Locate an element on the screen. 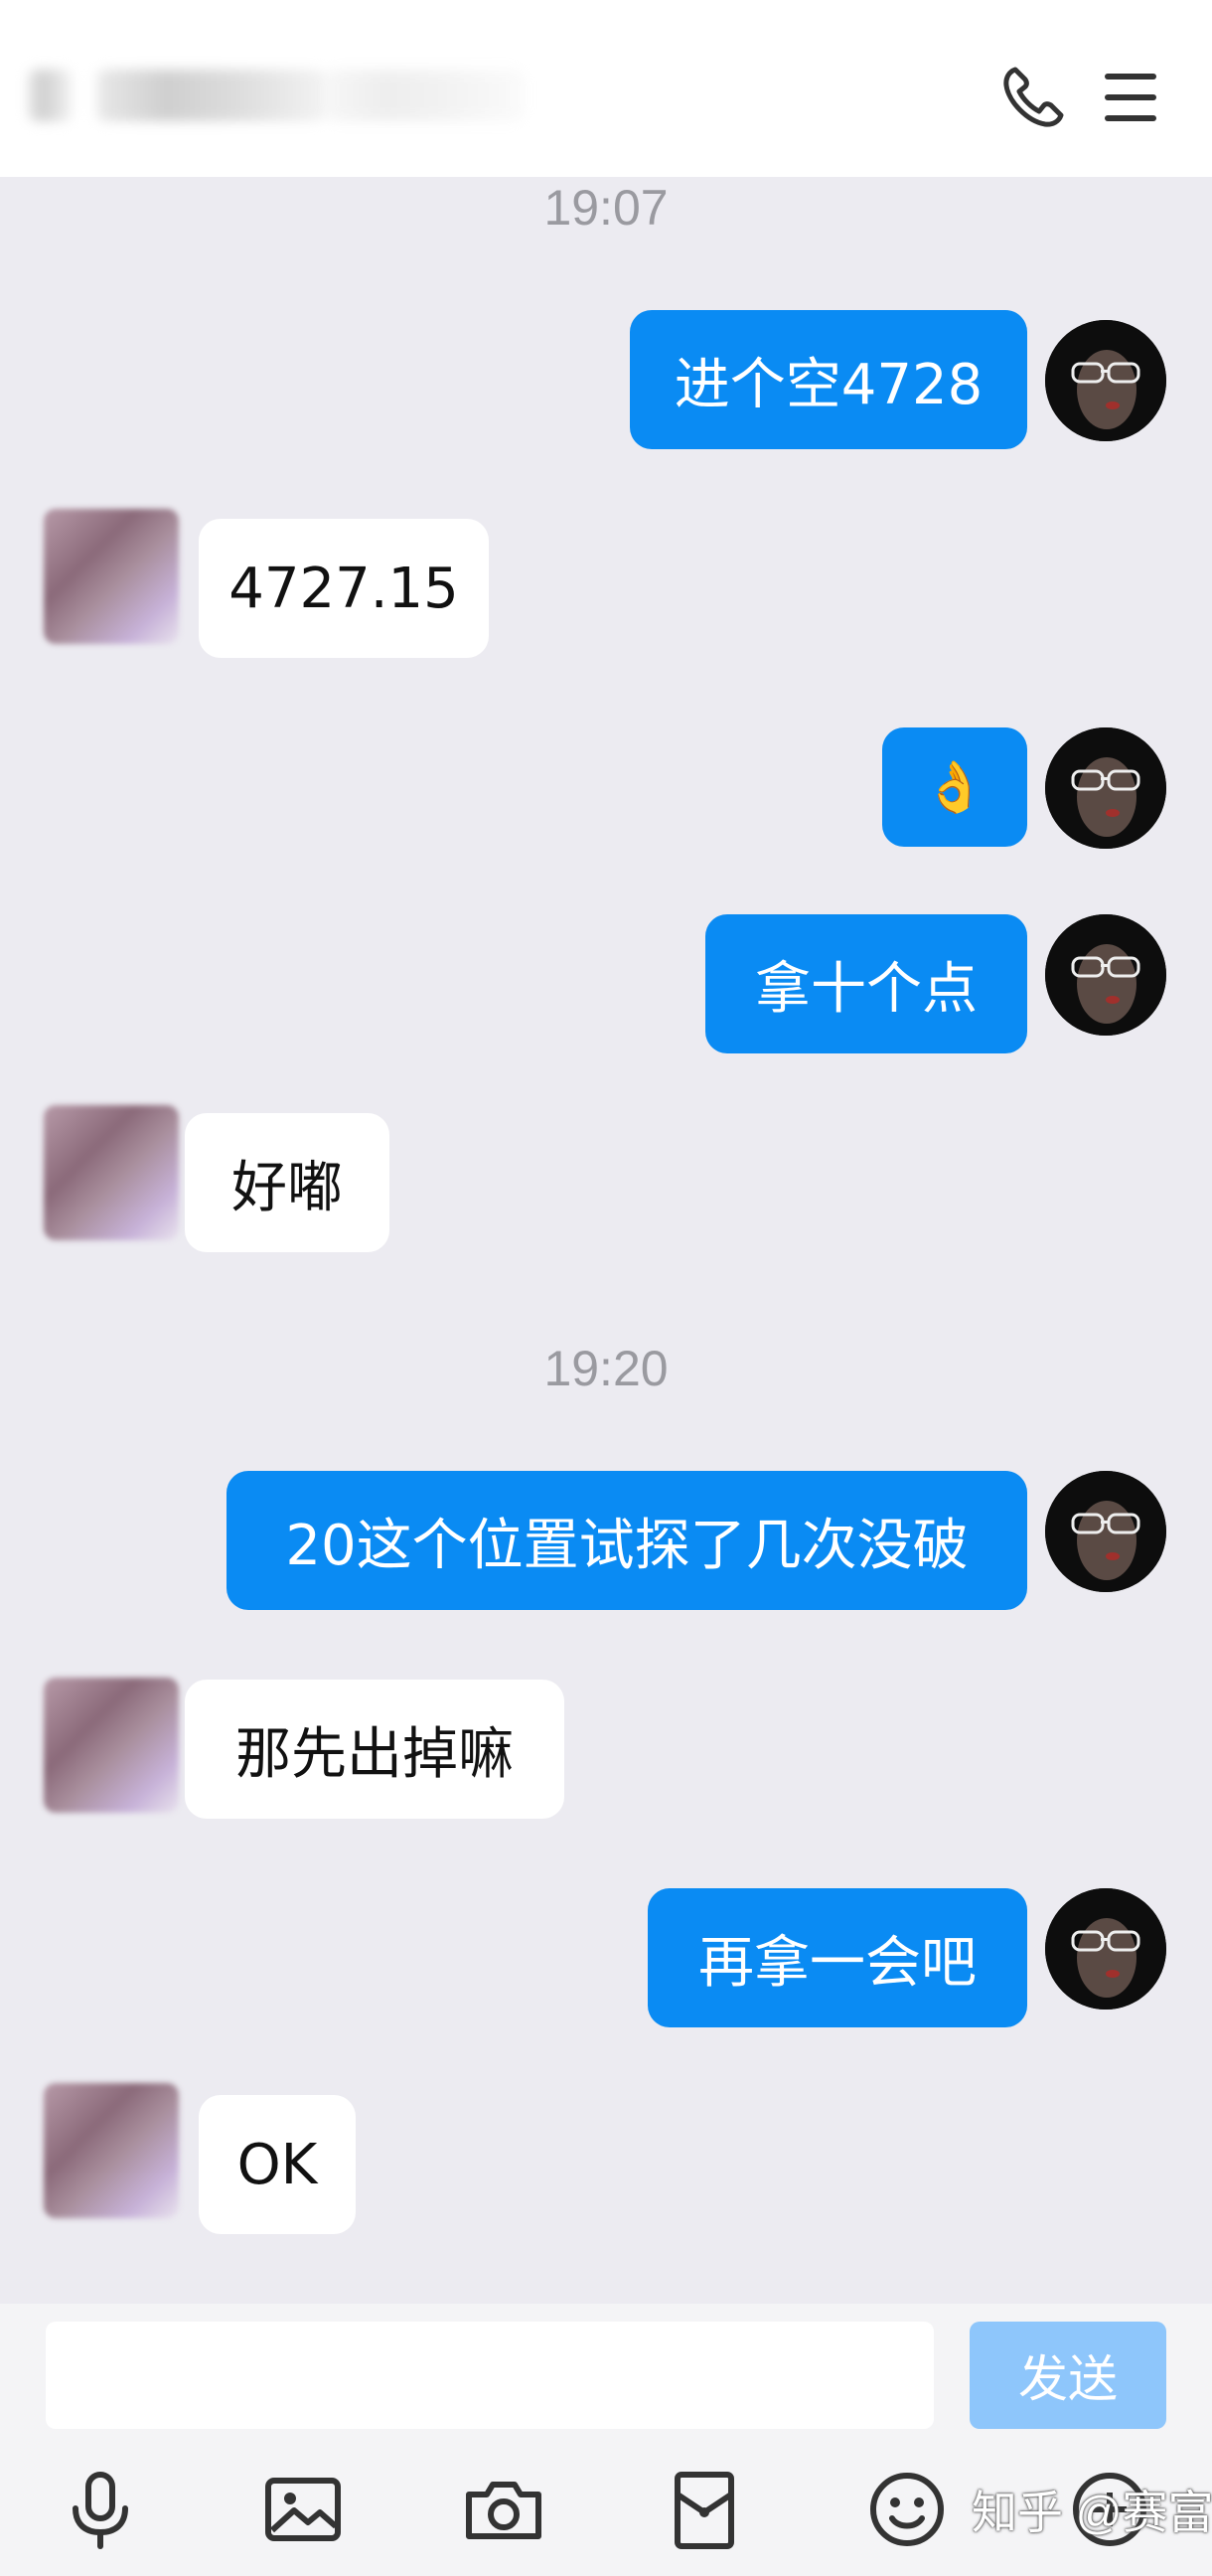  red-packet-button is located at coordinates (704, 2509).